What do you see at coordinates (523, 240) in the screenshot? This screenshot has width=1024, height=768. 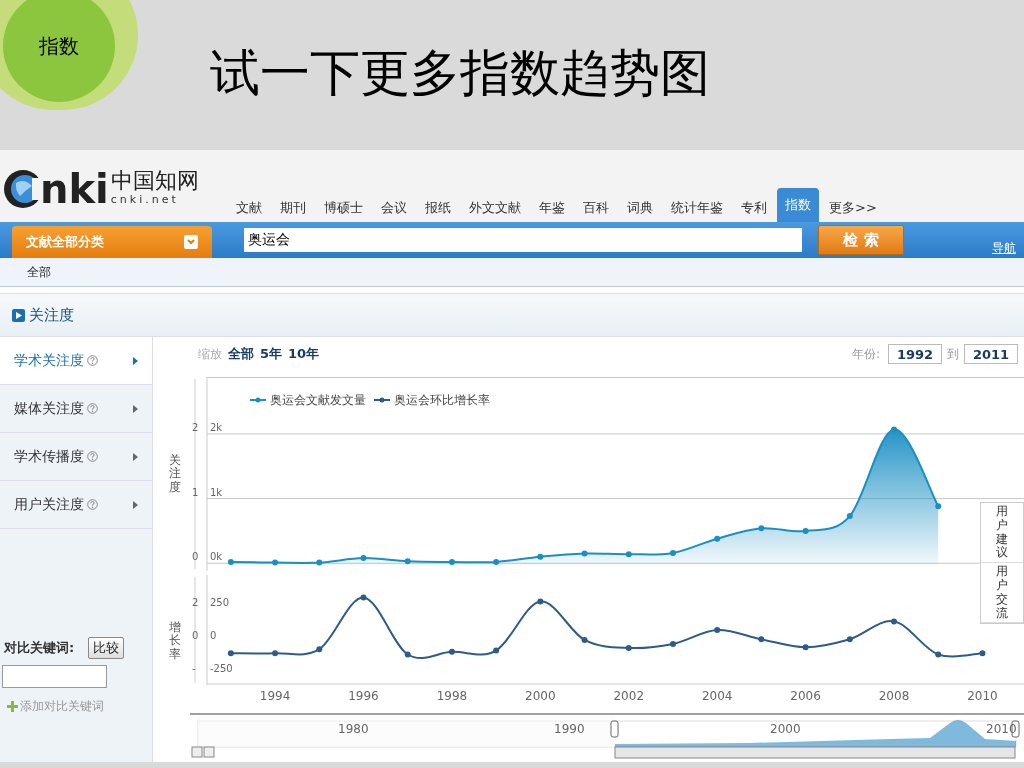 I see `search-field: 奥运会` at bounding box center [523, 240].